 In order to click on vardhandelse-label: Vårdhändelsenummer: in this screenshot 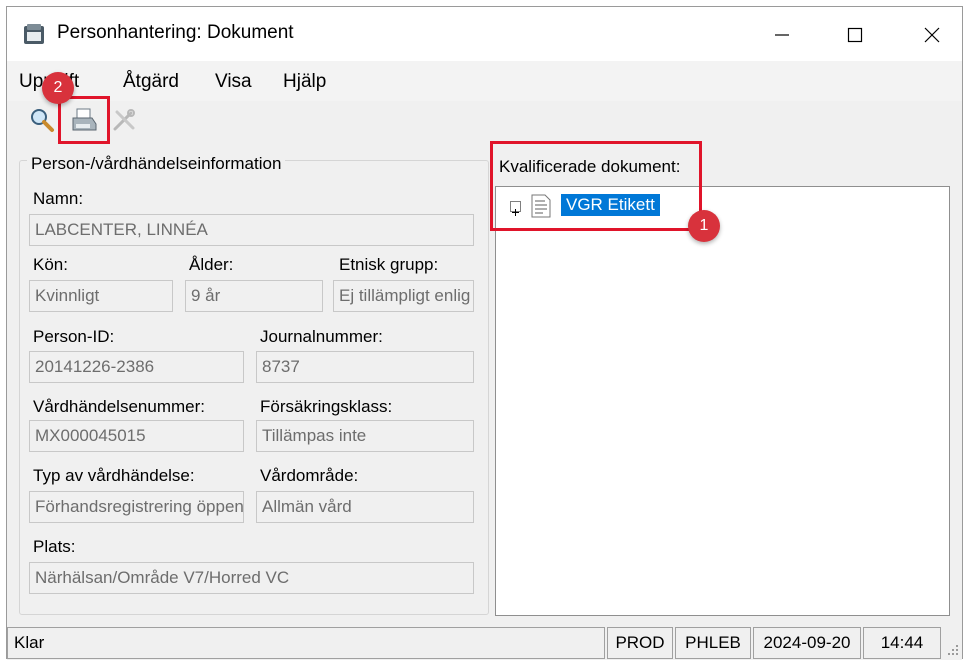, I will do `click(119, 406)`.